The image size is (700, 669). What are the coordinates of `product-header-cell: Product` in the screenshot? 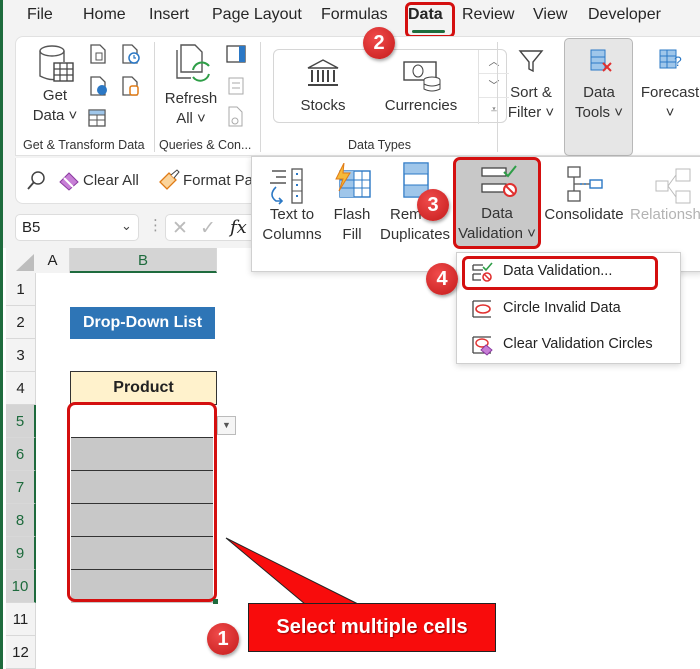 It's located at (143, 388).